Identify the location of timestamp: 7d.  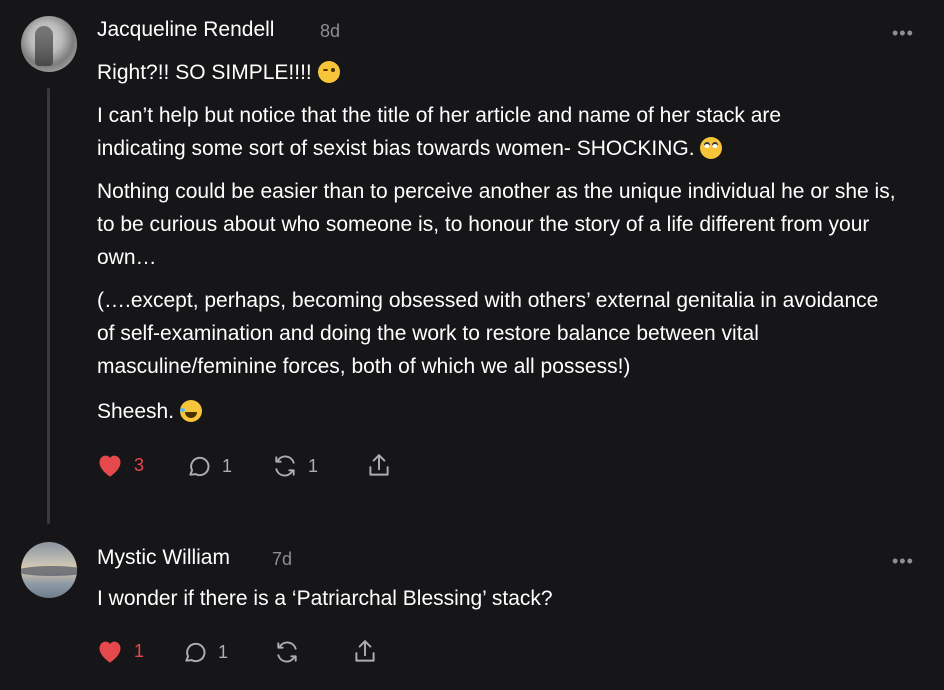
(282, 559).